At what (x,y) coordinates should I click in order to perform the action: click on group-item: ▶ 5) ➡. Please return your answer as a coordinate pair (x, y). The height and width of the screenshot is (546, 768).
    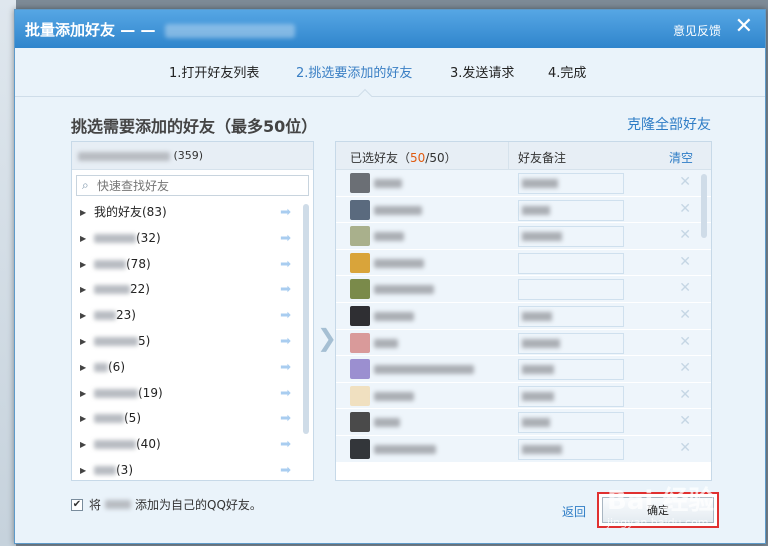
    Looking at the image, I should click on (184, 342).